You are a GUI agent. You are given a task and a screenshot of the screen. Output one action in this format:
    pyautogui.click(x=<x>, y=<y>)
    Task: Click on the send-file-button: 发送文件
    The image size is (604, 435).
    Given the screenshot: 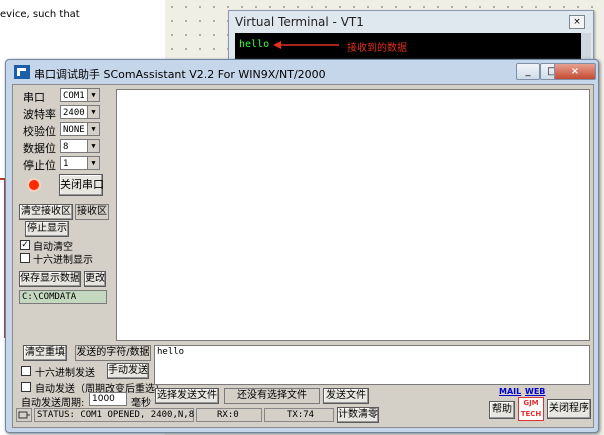 What is the action you would take?
    pyautogui.click(x=346, y=396)
    